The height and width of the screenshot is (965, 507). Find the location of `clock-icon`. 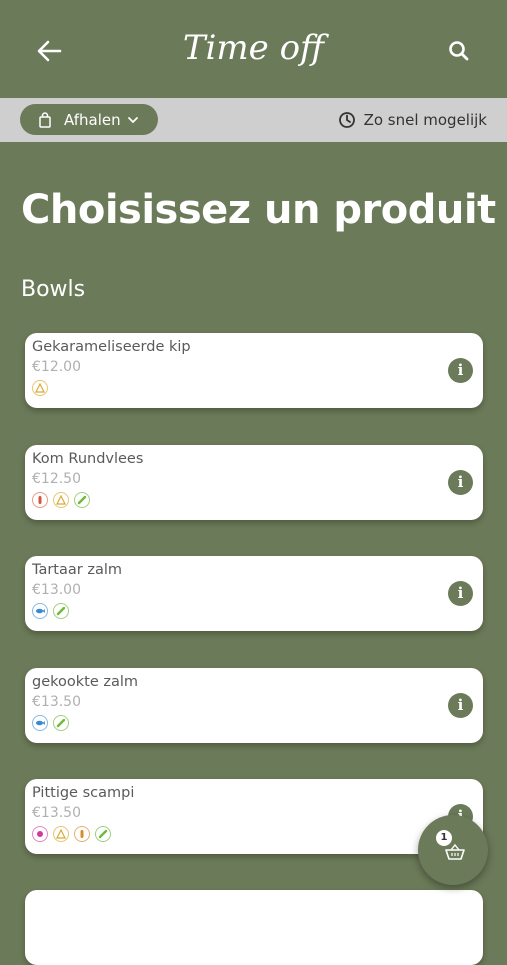

clock-icon is located at coordinates (346, 120).